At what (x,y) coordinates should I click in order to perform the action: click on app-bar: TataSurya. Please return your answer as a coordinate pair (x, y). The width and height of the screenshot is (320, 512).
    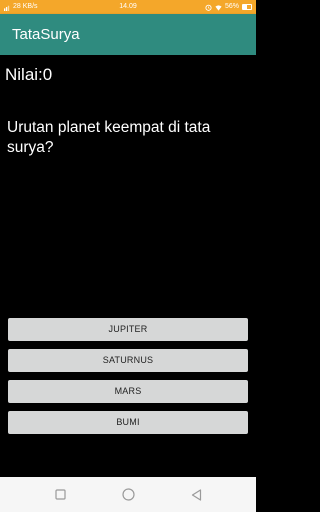
    Looking at the image, I should click on (128, 34).